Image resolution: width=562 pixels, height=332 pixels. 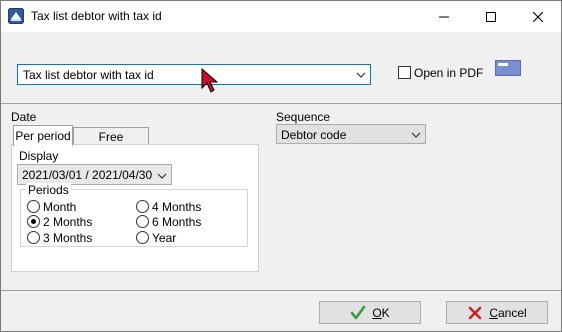 What do you see at coordinates (508, 312) in the screenshot?
I see `cancel-button-label: Cancel` at bounding box center [508, 312].